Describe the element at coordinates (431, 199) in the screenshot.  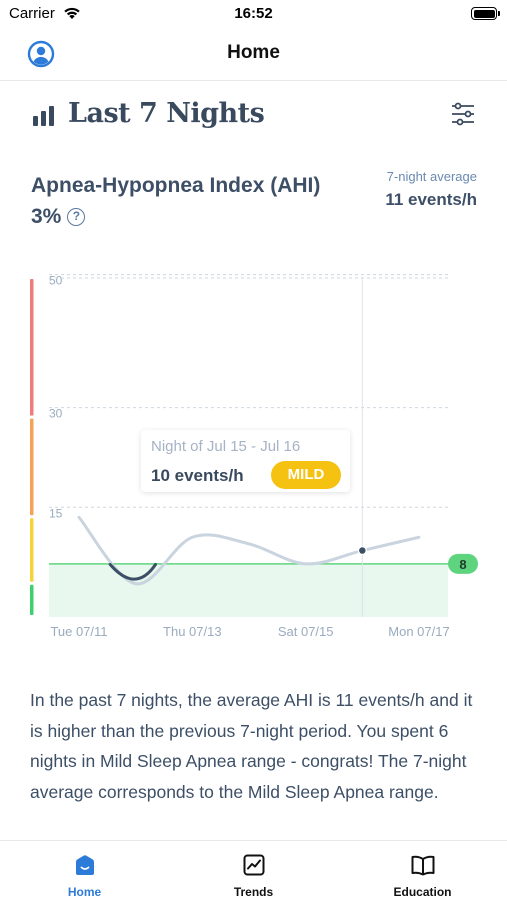
I see `average-value: 11 events/h` at that location.